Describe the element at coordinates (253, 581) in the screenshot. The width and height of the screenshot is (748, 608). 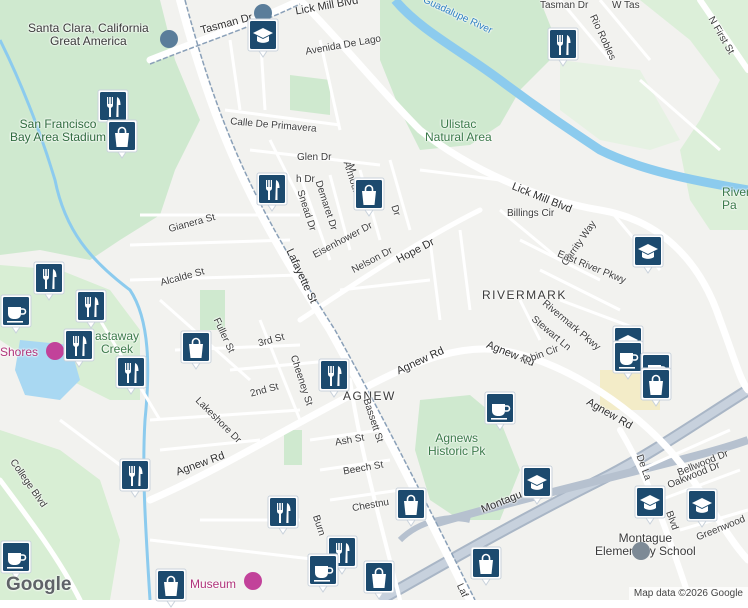
I see `museum-icon` at that location.